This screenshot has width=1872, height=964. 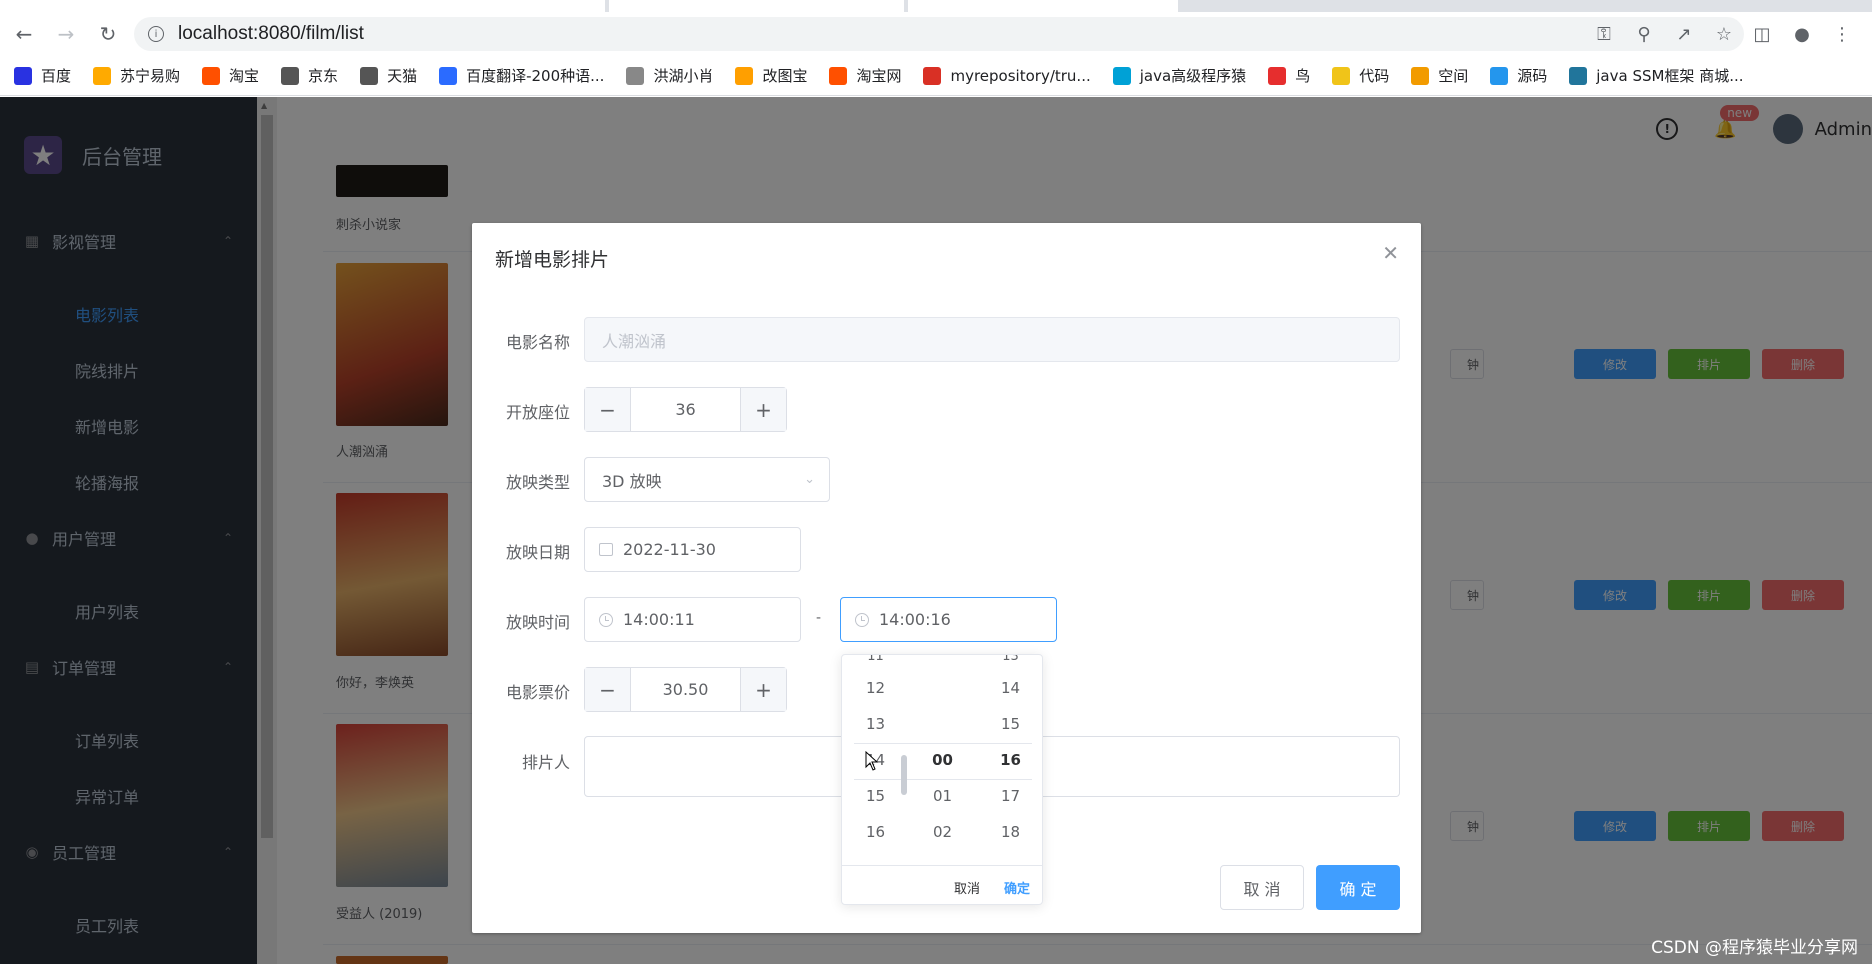 I want to click on bookmark-item: java高级程序猿, so click(x=1179, y=75).